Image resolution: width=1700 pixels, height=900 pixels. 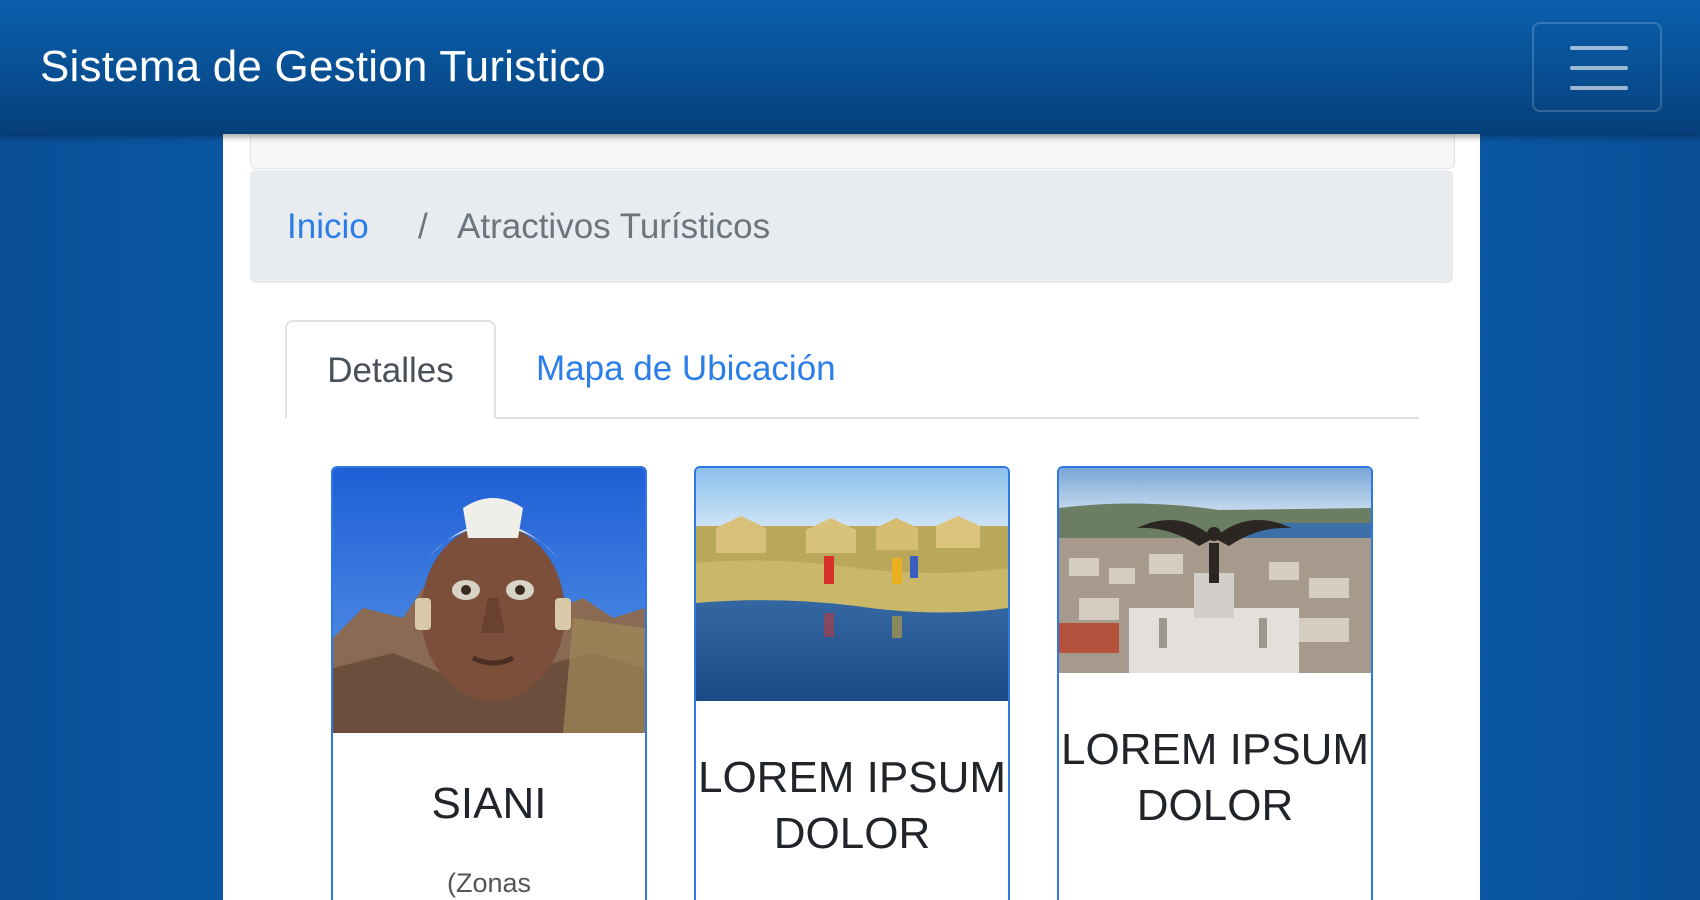 I want to click on breadcrumb: Inicio / Atractivos Turísticos, so click(x=851, y=226).